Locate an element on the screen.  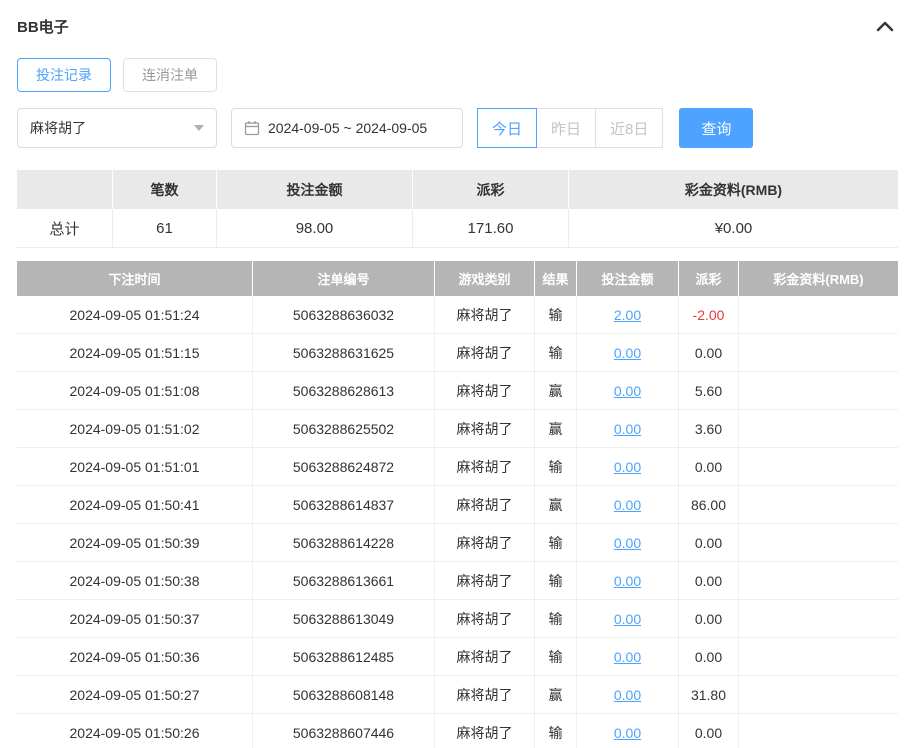
bet-time-cell: 2024-09-05 01:51:02 is located at coordinates (135, 429).